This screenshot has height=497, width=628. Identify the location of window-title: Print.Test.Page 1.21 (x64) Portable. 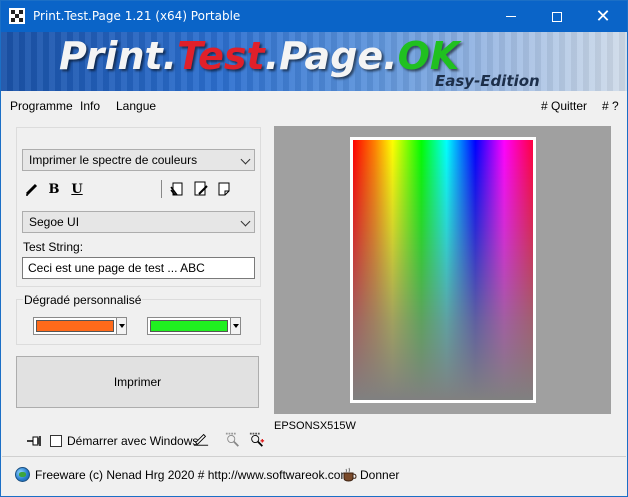
(137, 16).